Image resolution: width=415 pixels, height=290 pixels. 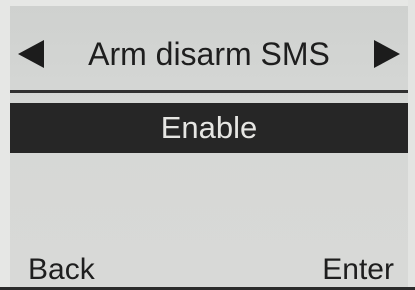 I want to click on menu-title: Arm disarm SMS, so click(x=209, y=54).